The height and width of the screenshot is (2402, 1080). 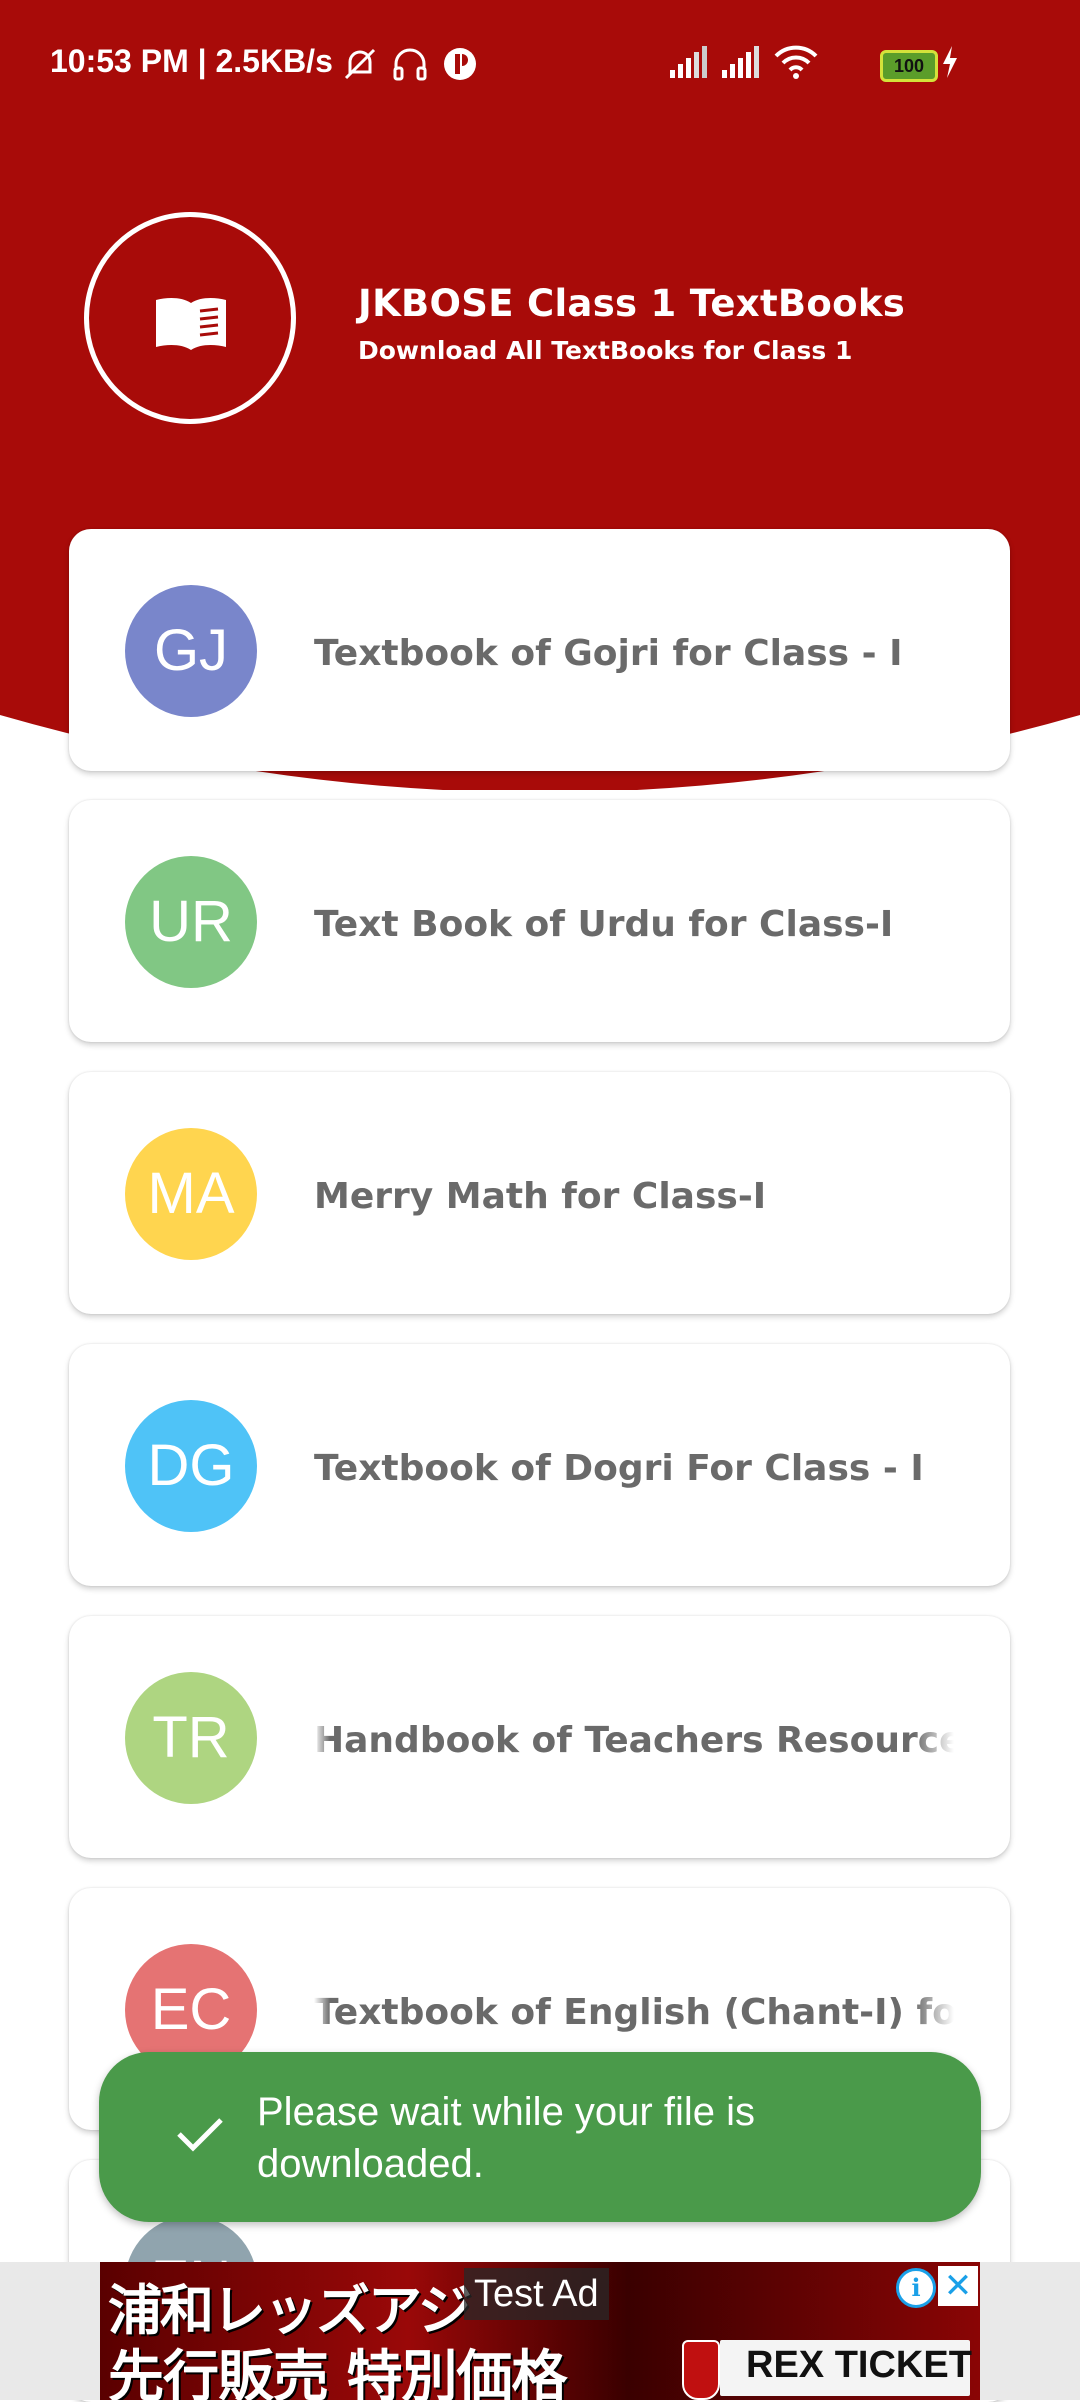 I want to click on book-title: Merry Math for Class-I, so click(x=540, y=1196).